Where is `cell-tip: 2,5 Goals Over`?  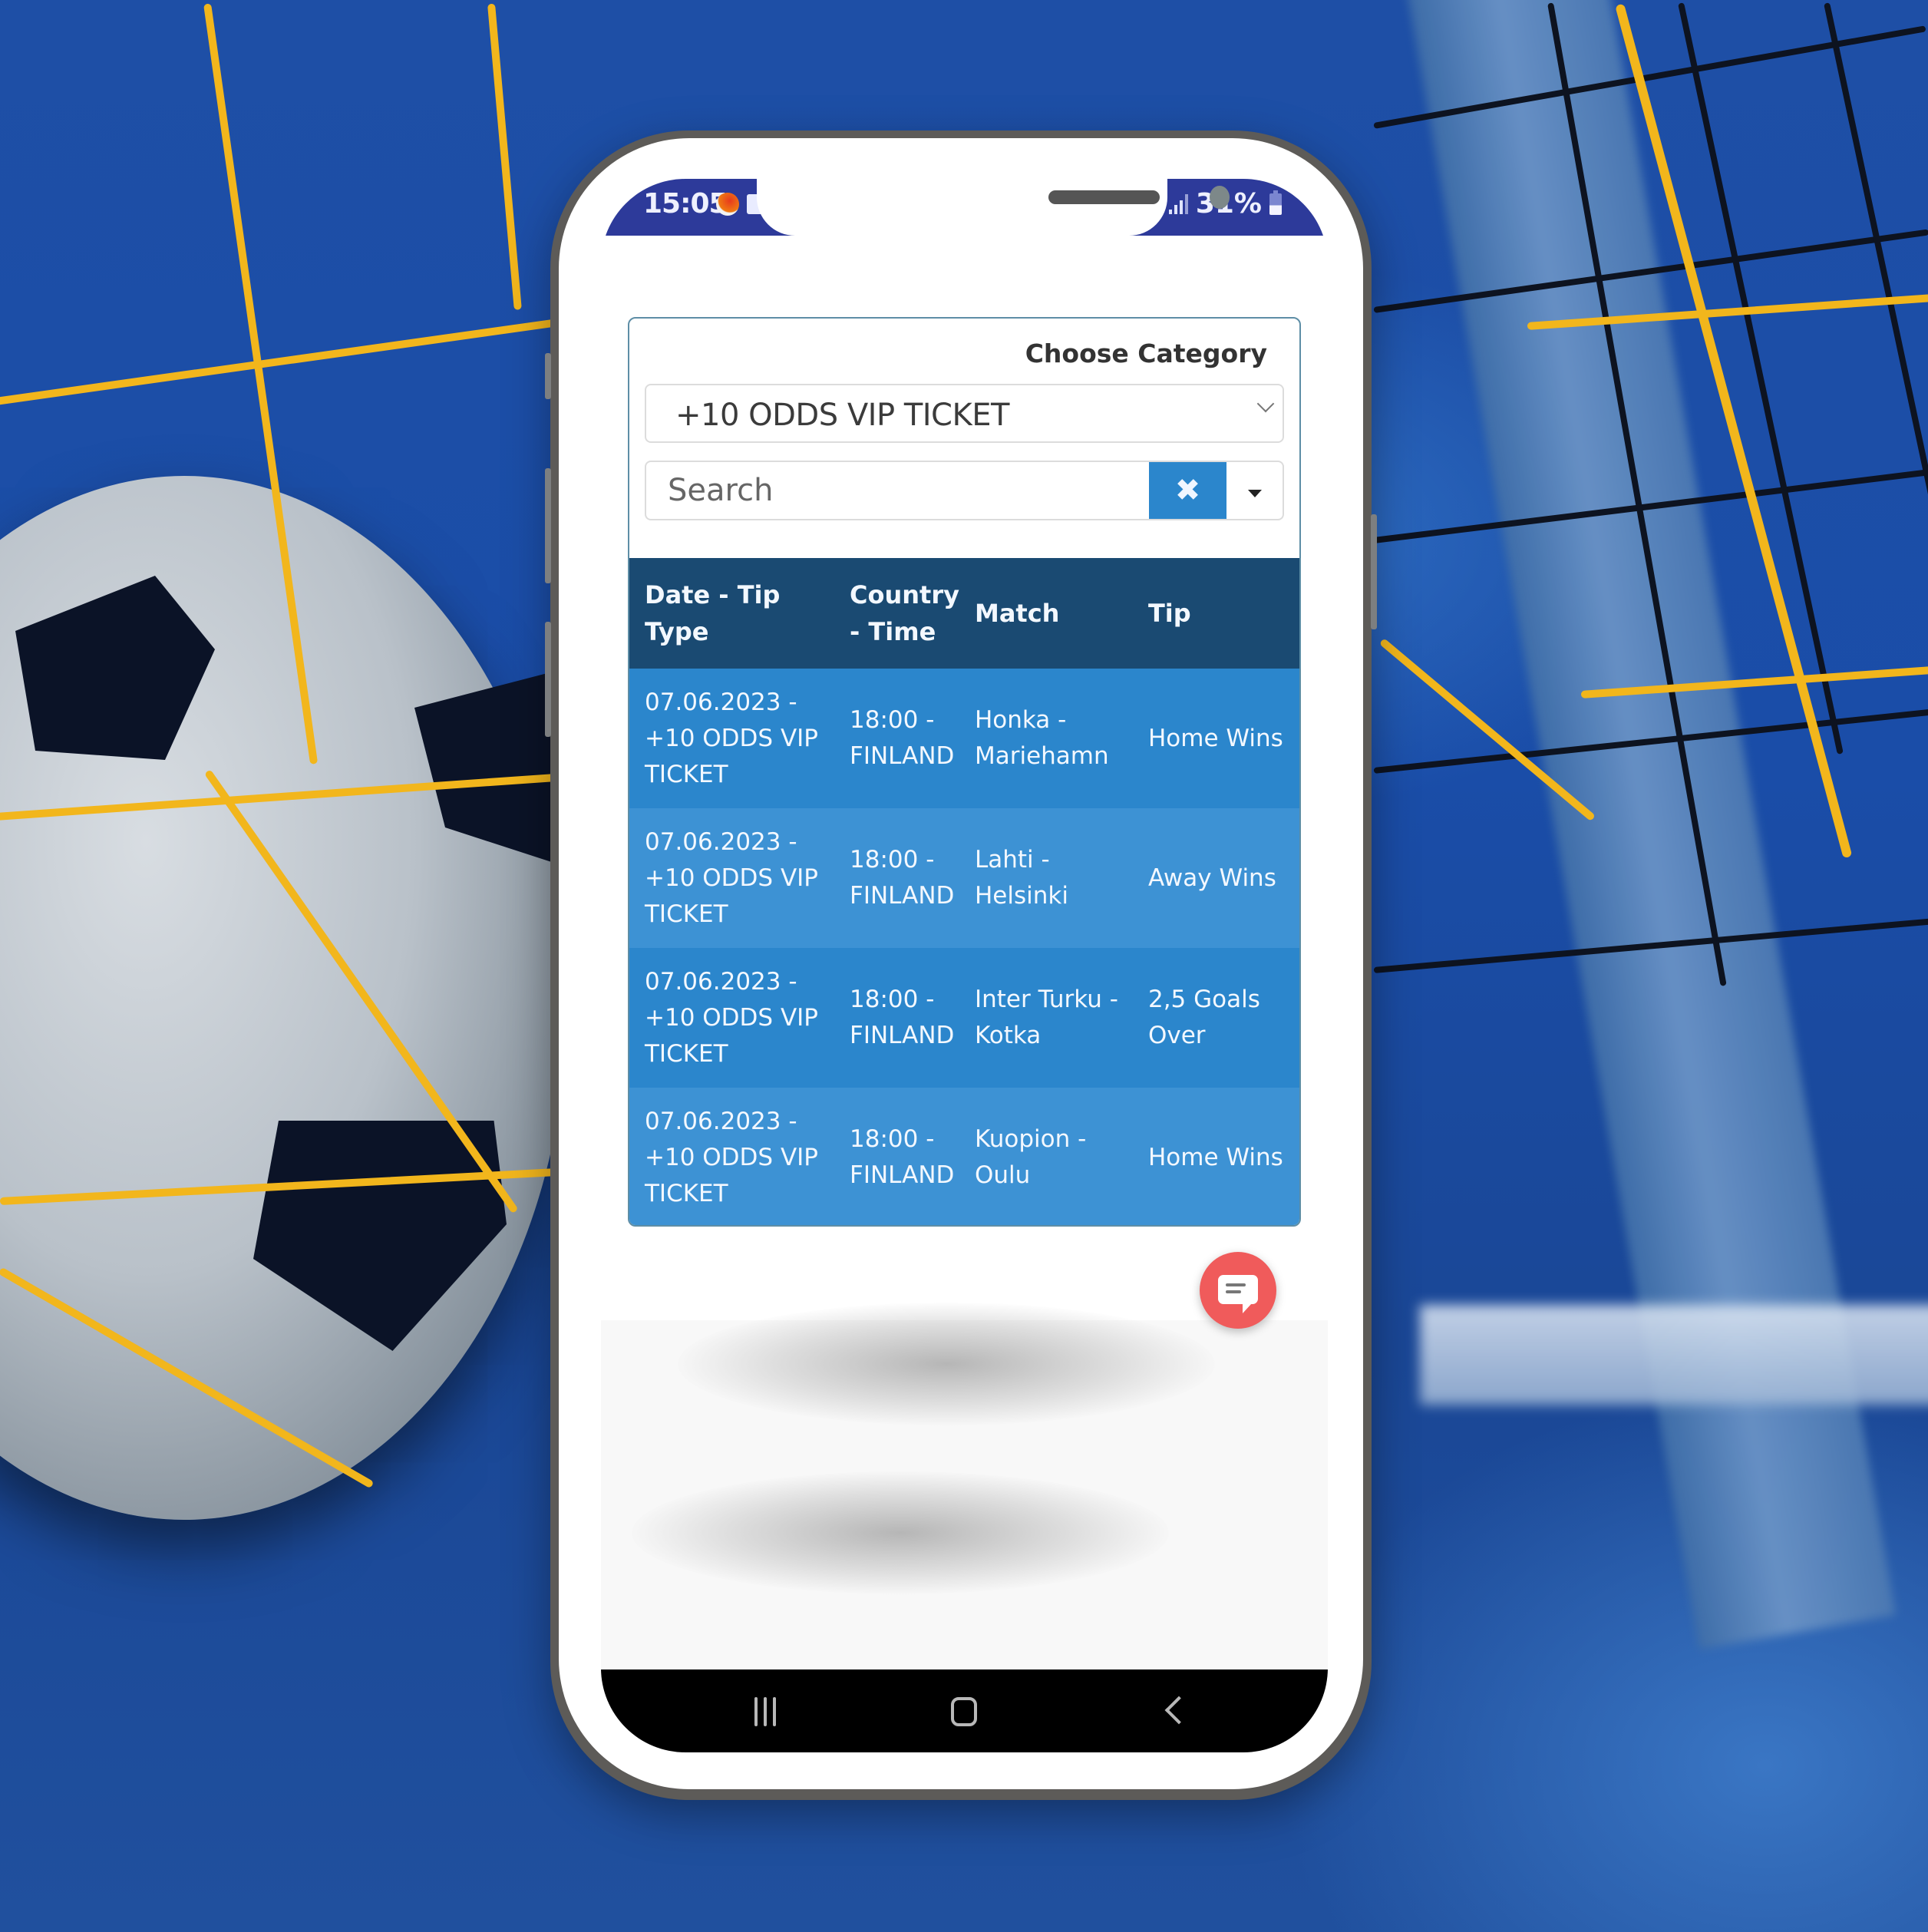 cell-tip: 2,5 Goals Over is located at coordinates (1216, 1018).